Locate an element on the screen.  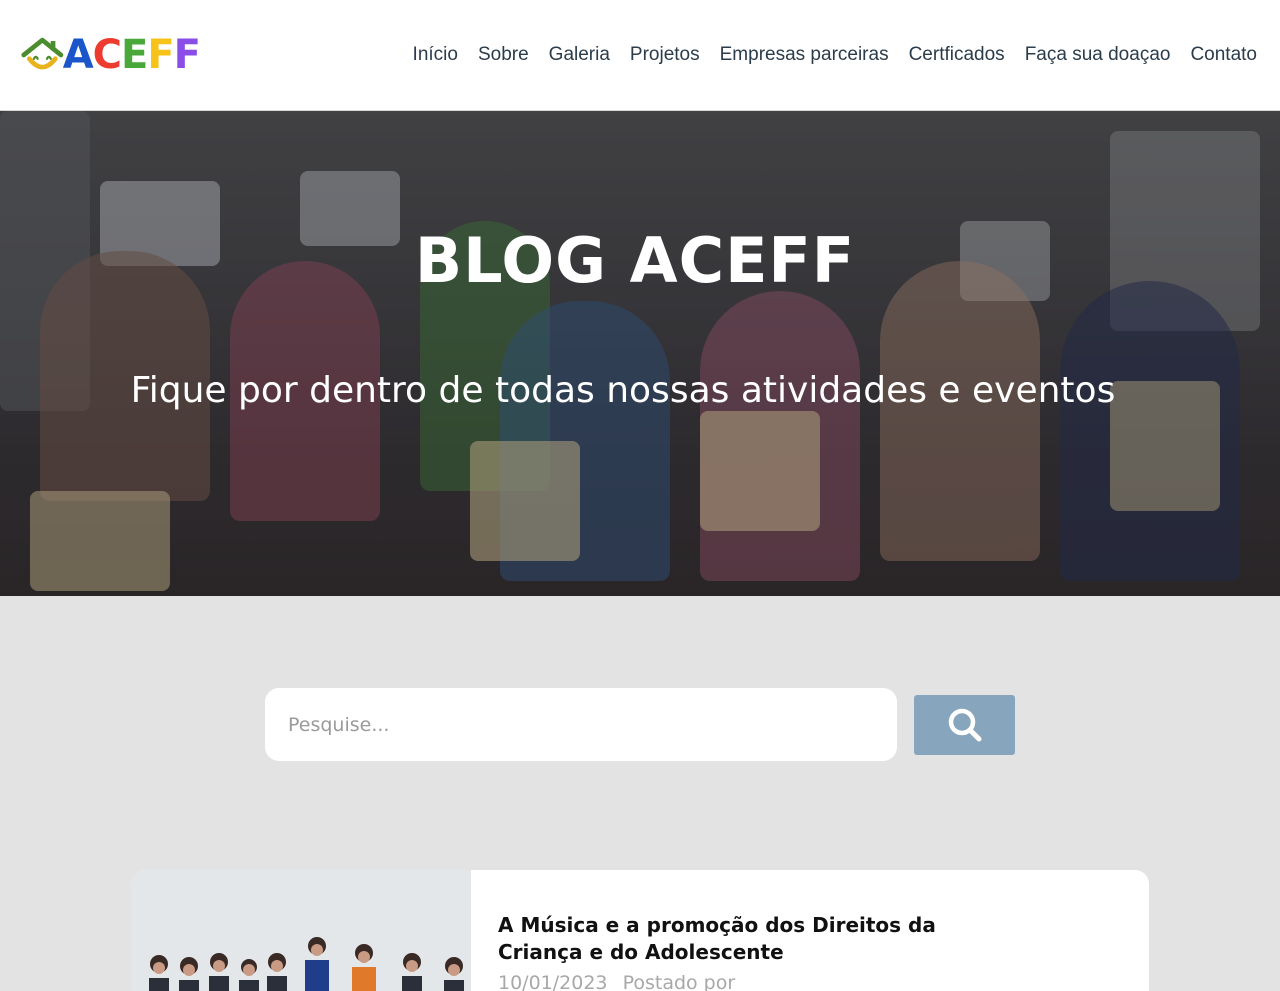
logo-letter: C is located at coordinates (107, 55).